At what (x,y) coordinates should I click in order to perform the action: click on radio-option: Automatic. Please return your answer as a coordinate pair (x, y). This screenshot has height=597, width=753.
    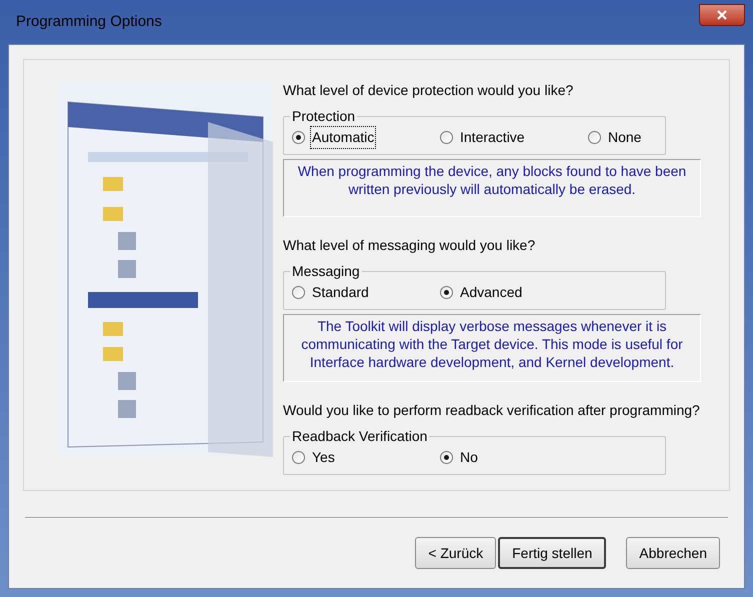
    Looking at the image, I should click on (366, 137).